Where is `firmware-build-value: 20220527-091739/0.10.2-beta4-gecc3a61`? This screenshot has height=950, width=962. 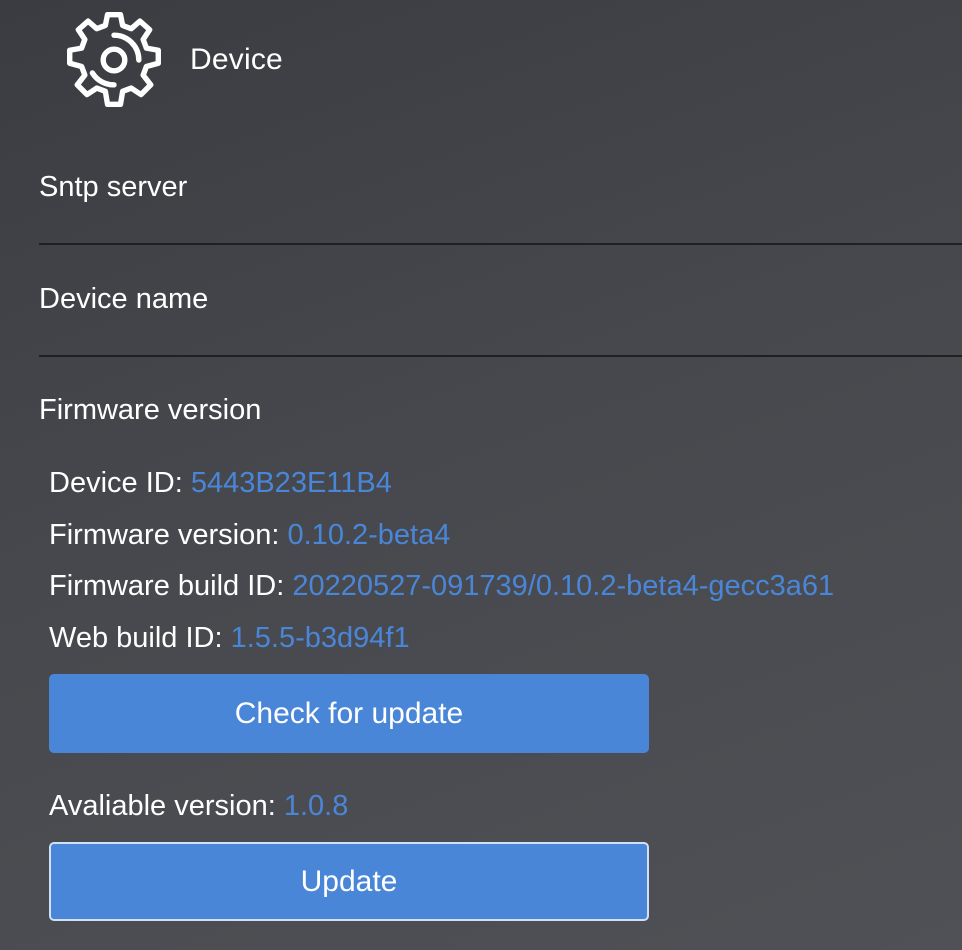 firmware-build-value: 20220527-091739/0.10.2-beta4-gecc3a61 is located at coordinates (563, 586).